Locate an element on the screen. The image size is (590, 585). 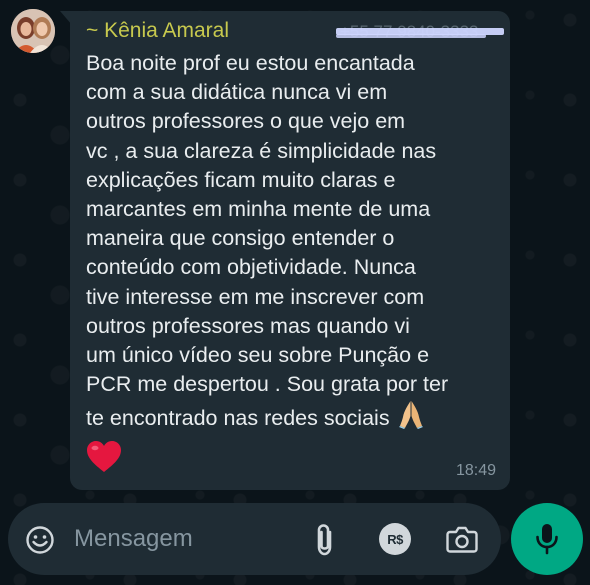
microphone-icon is located at coordinates (547, 539).